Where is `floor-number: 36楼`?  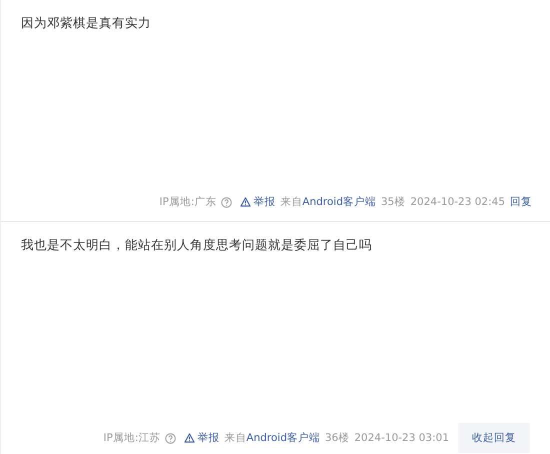
floor-number: 36楼 is located at coordinates (337, 438).